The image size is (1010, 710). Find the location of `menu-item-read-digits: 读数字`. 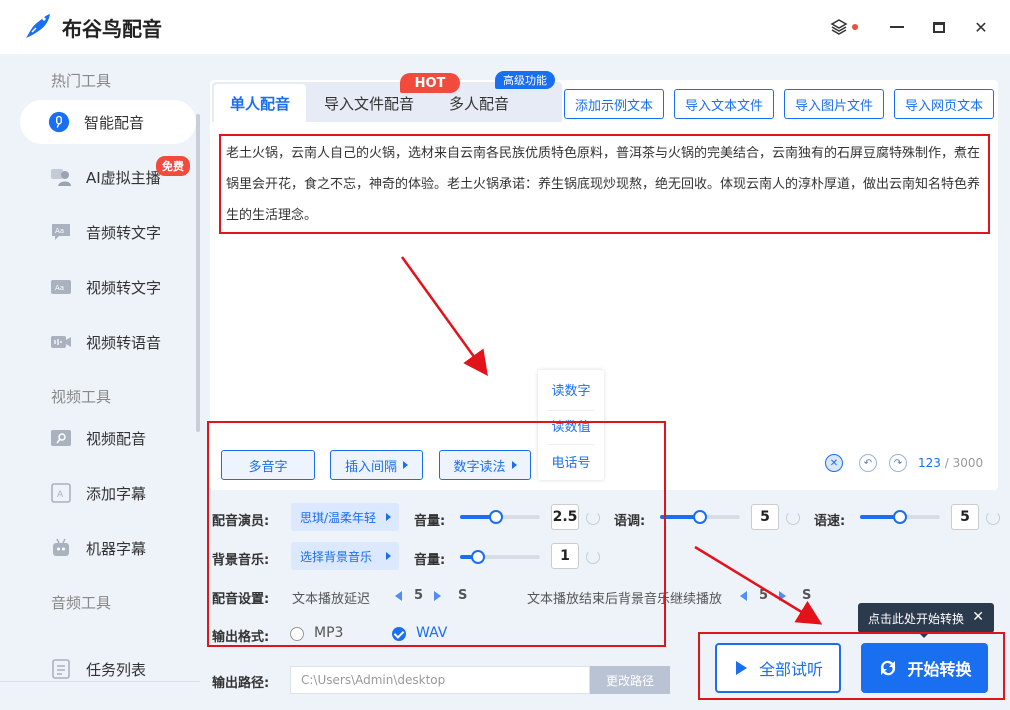

menu-item-read-digits: 读数字 is located at coordinates (571, 389).